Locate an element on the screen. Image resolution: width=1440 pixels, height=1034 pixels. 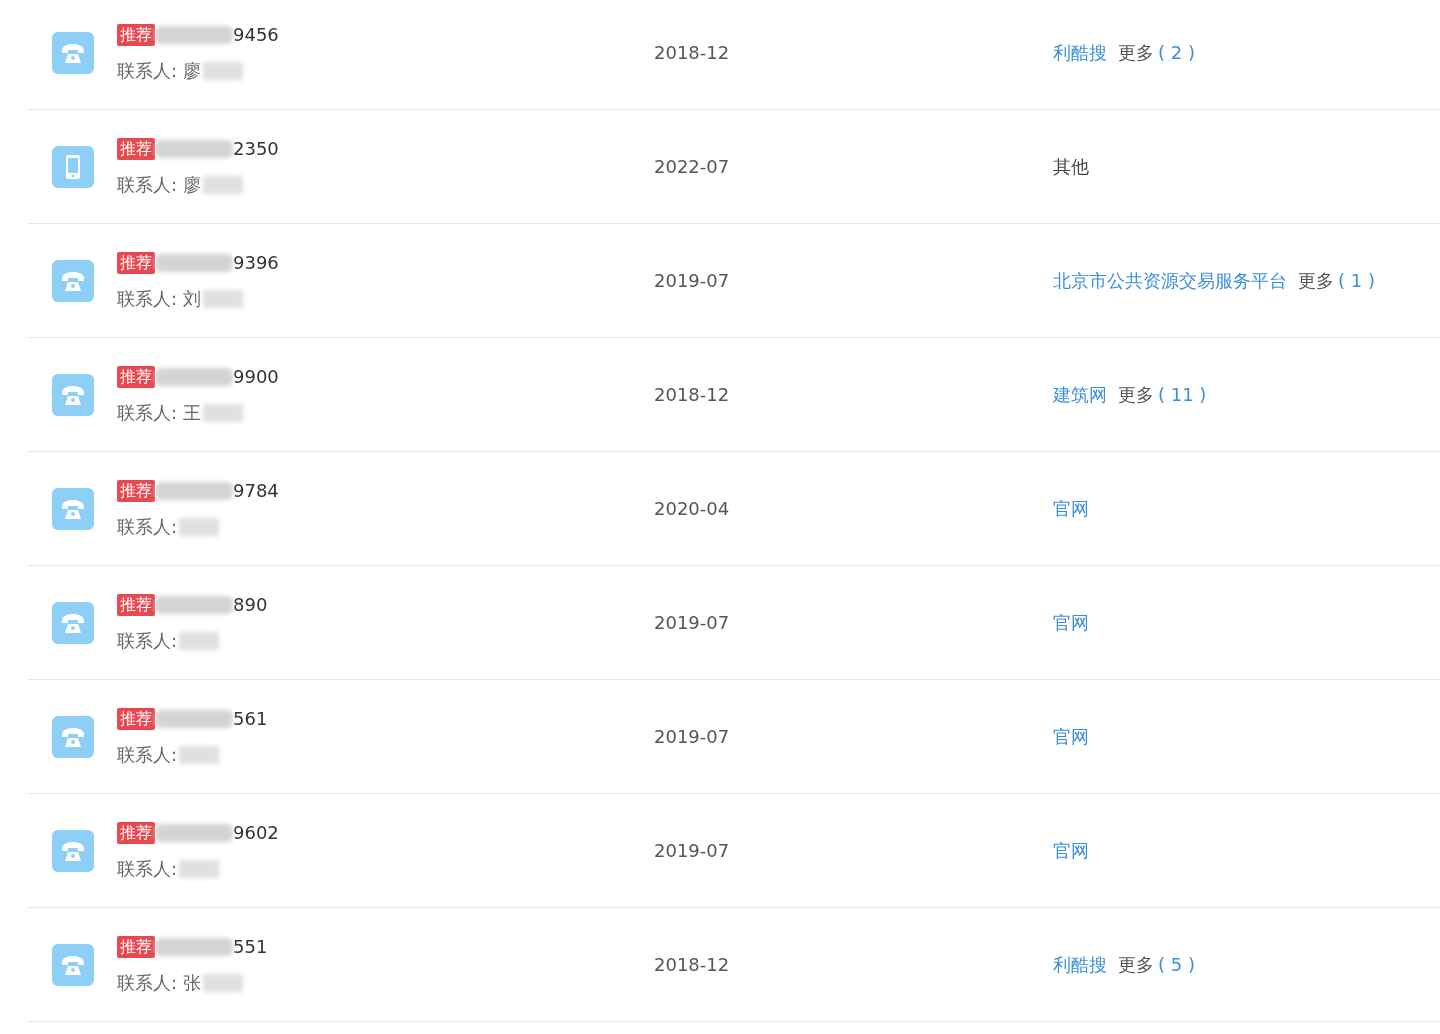
contact-person: 联系人: 张 is located at coordinates (159, 982).